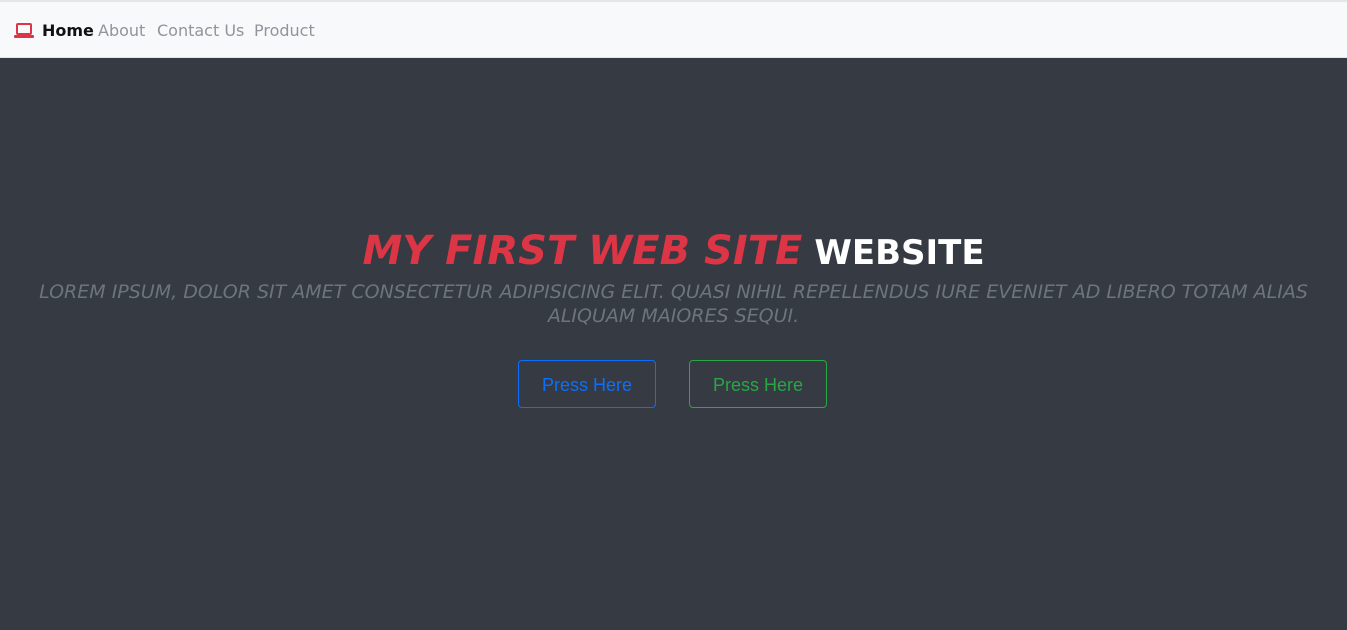 This screenshot has width=1347, height=630. What do you see at coordinates (587, 384) in the screenshot?
I see `press-here-button-primary: Press Here` at bounding box center [587, 384].